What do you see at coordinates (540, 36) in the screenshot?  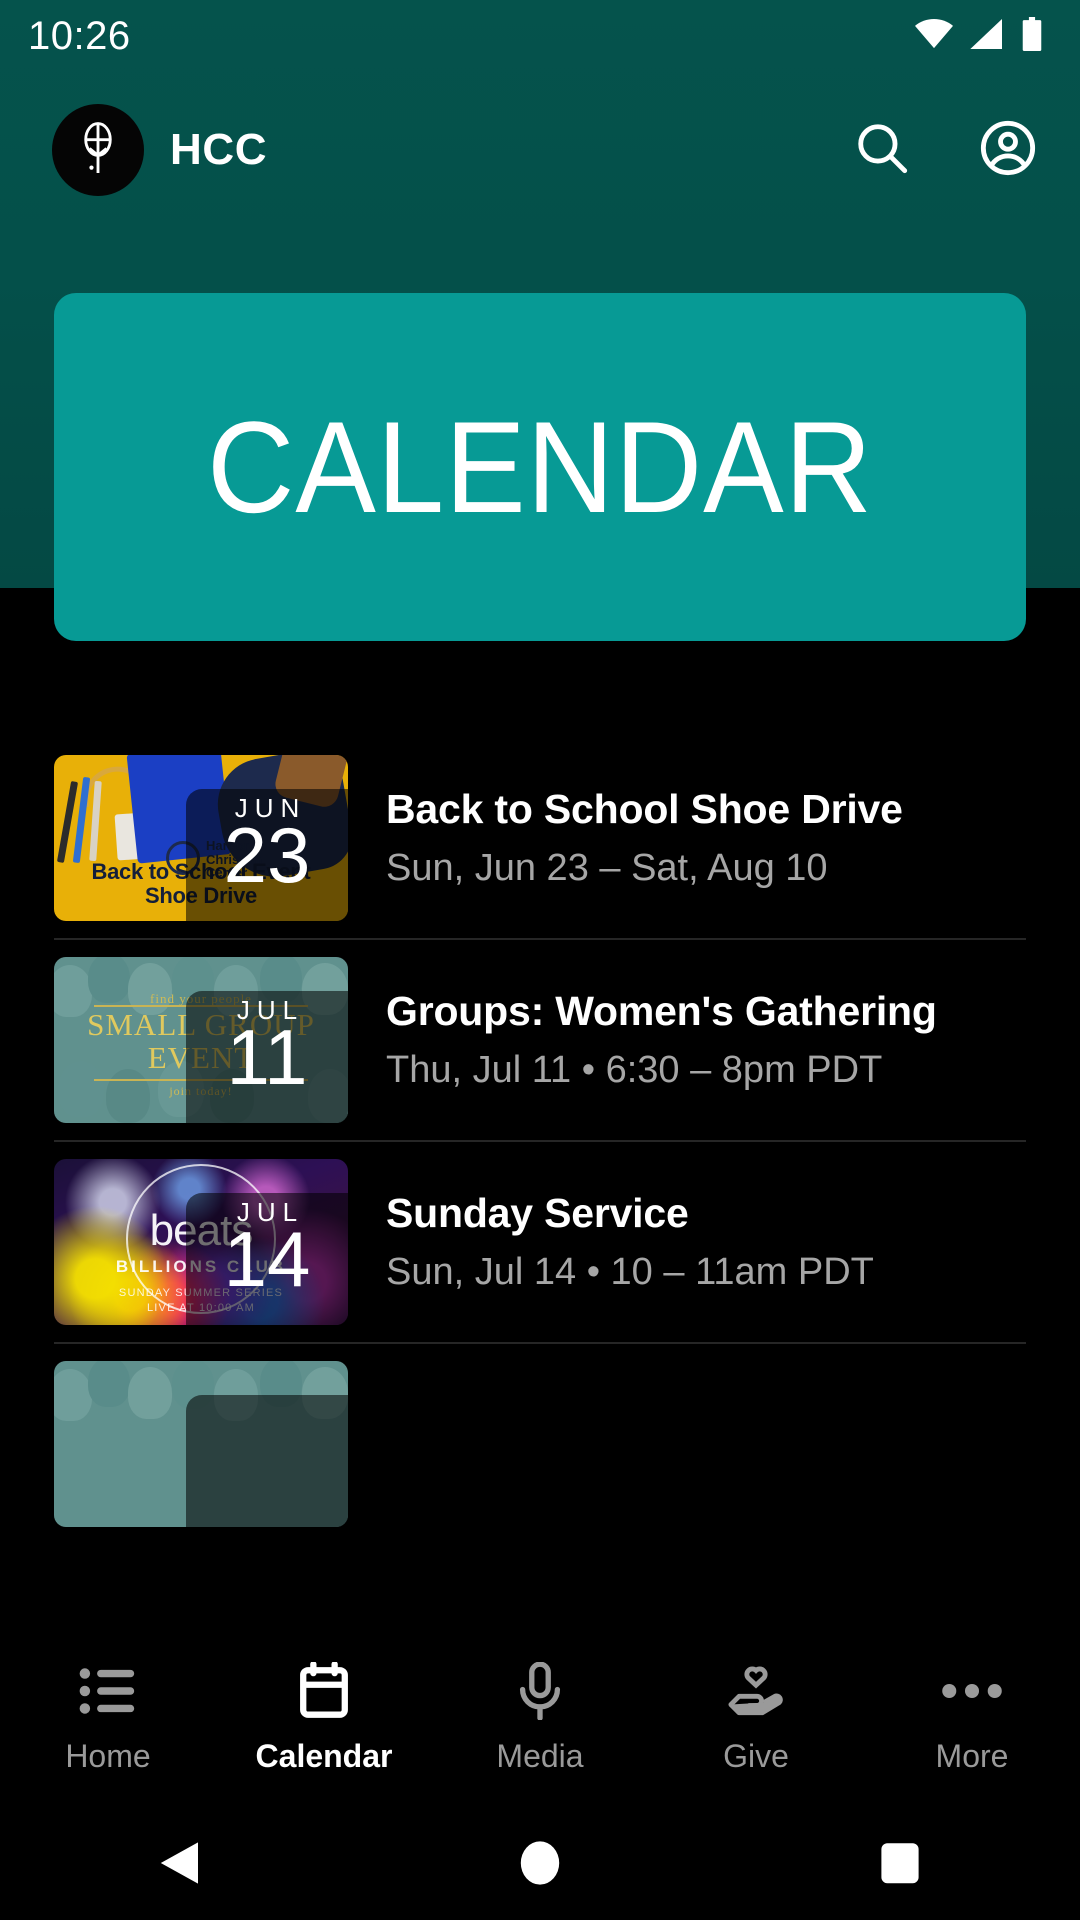 I see `status-bar: 10:26` at bounding box center [540, 36].